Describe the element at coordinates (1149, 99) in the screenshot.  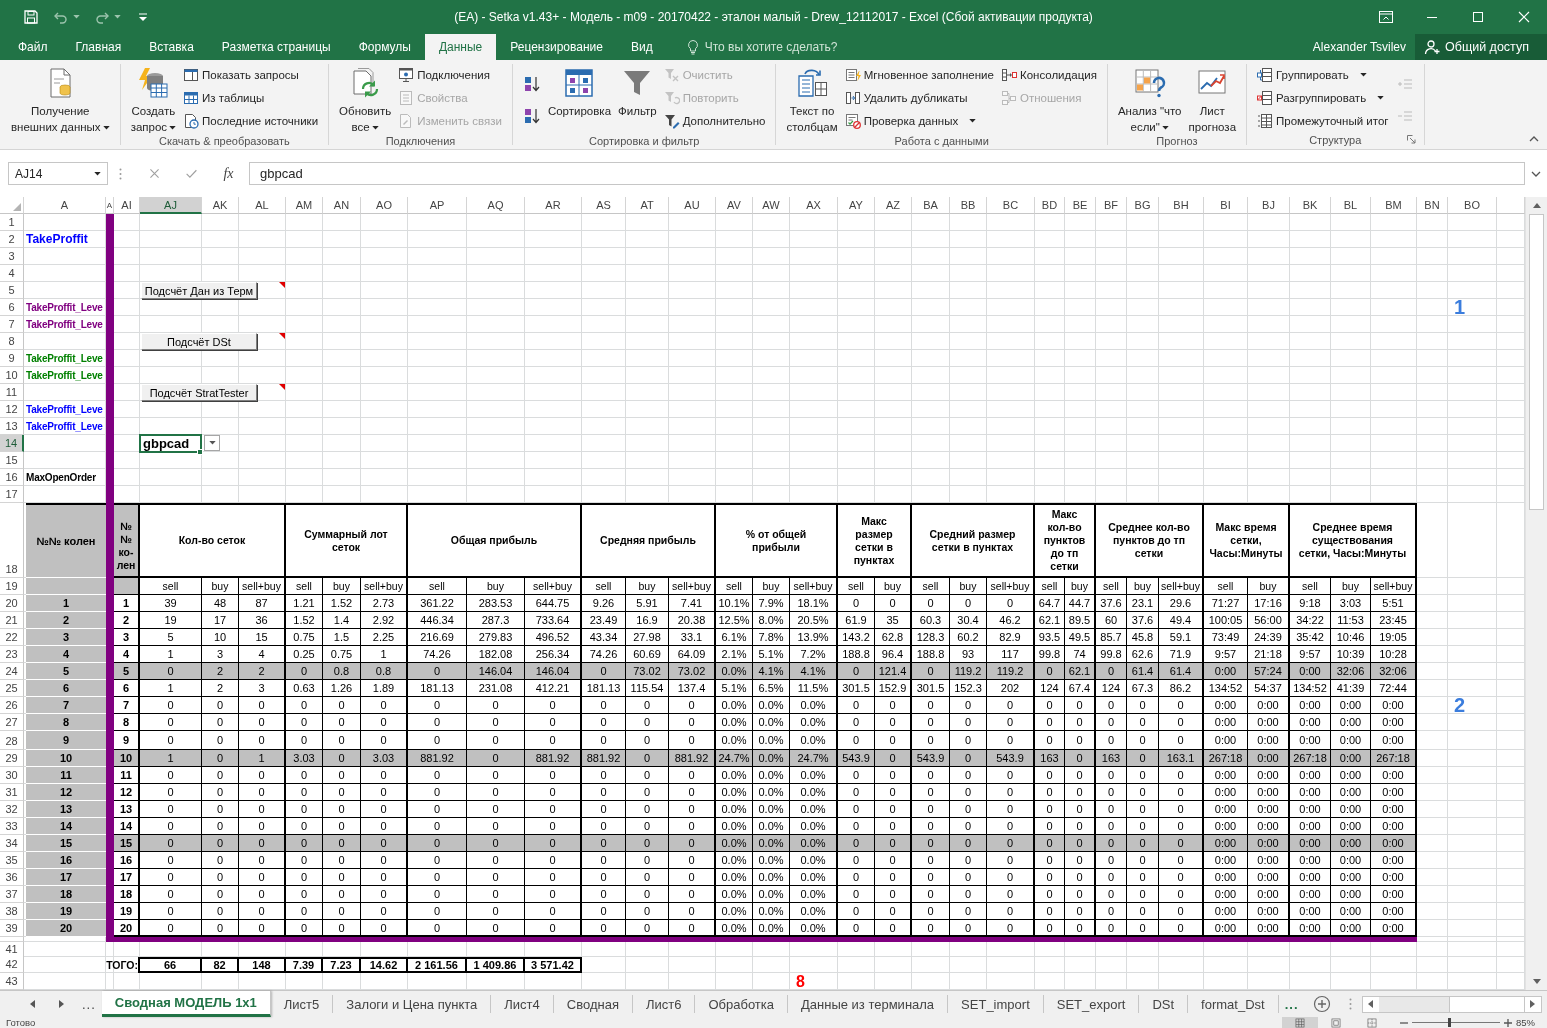
I see `ribbon-button: Анализ "что если"` at that location.